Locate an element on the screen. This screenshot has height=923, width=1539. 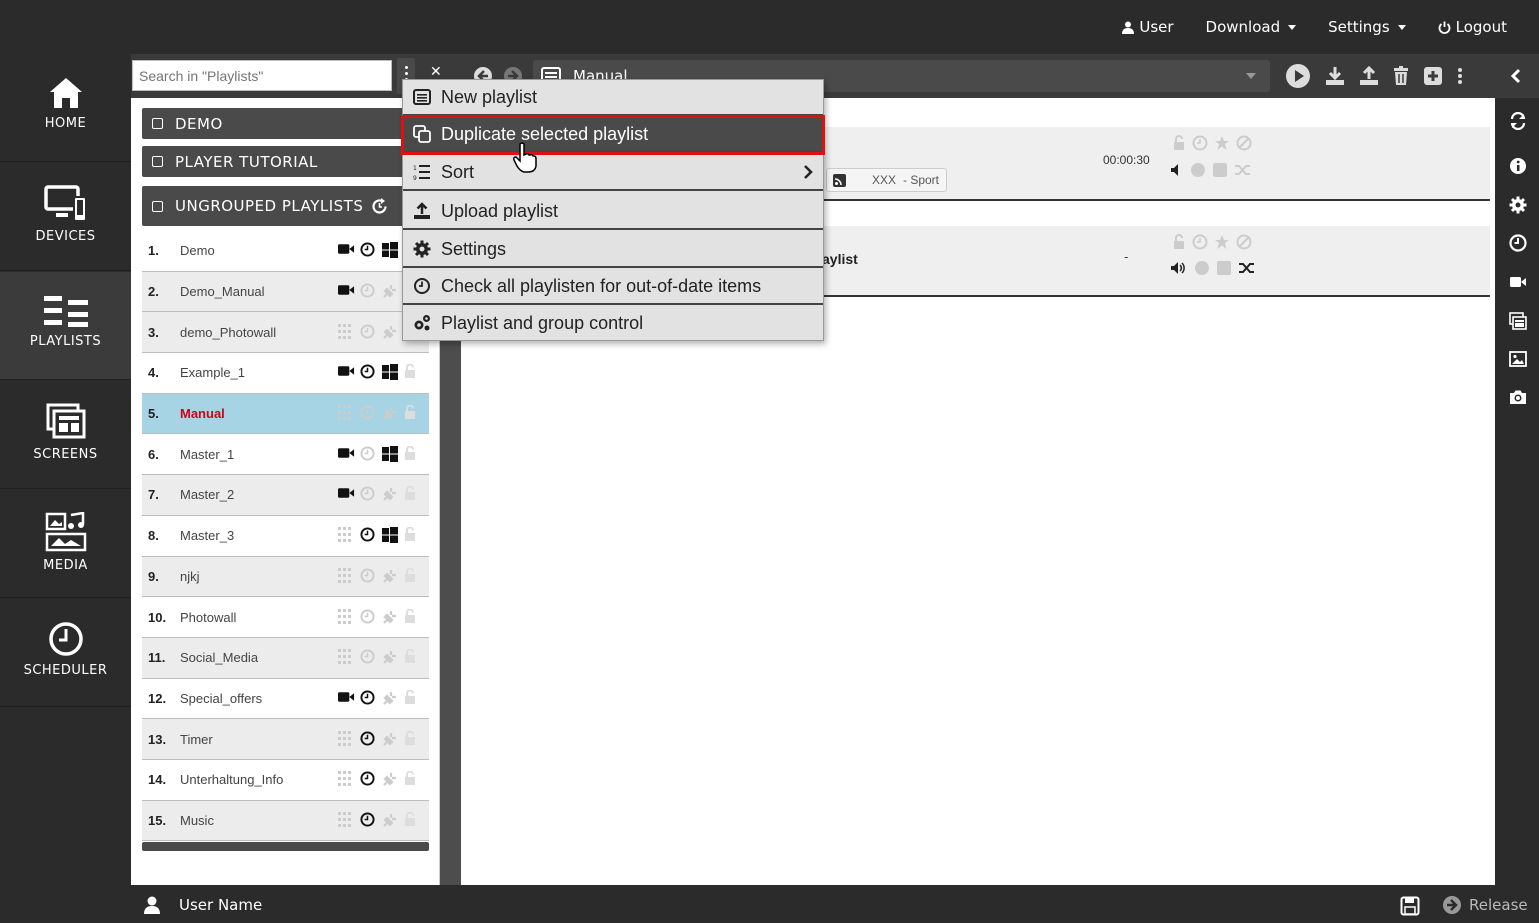
playlist-row: 3. demo_Photowall is located at coordinates (285, 333).